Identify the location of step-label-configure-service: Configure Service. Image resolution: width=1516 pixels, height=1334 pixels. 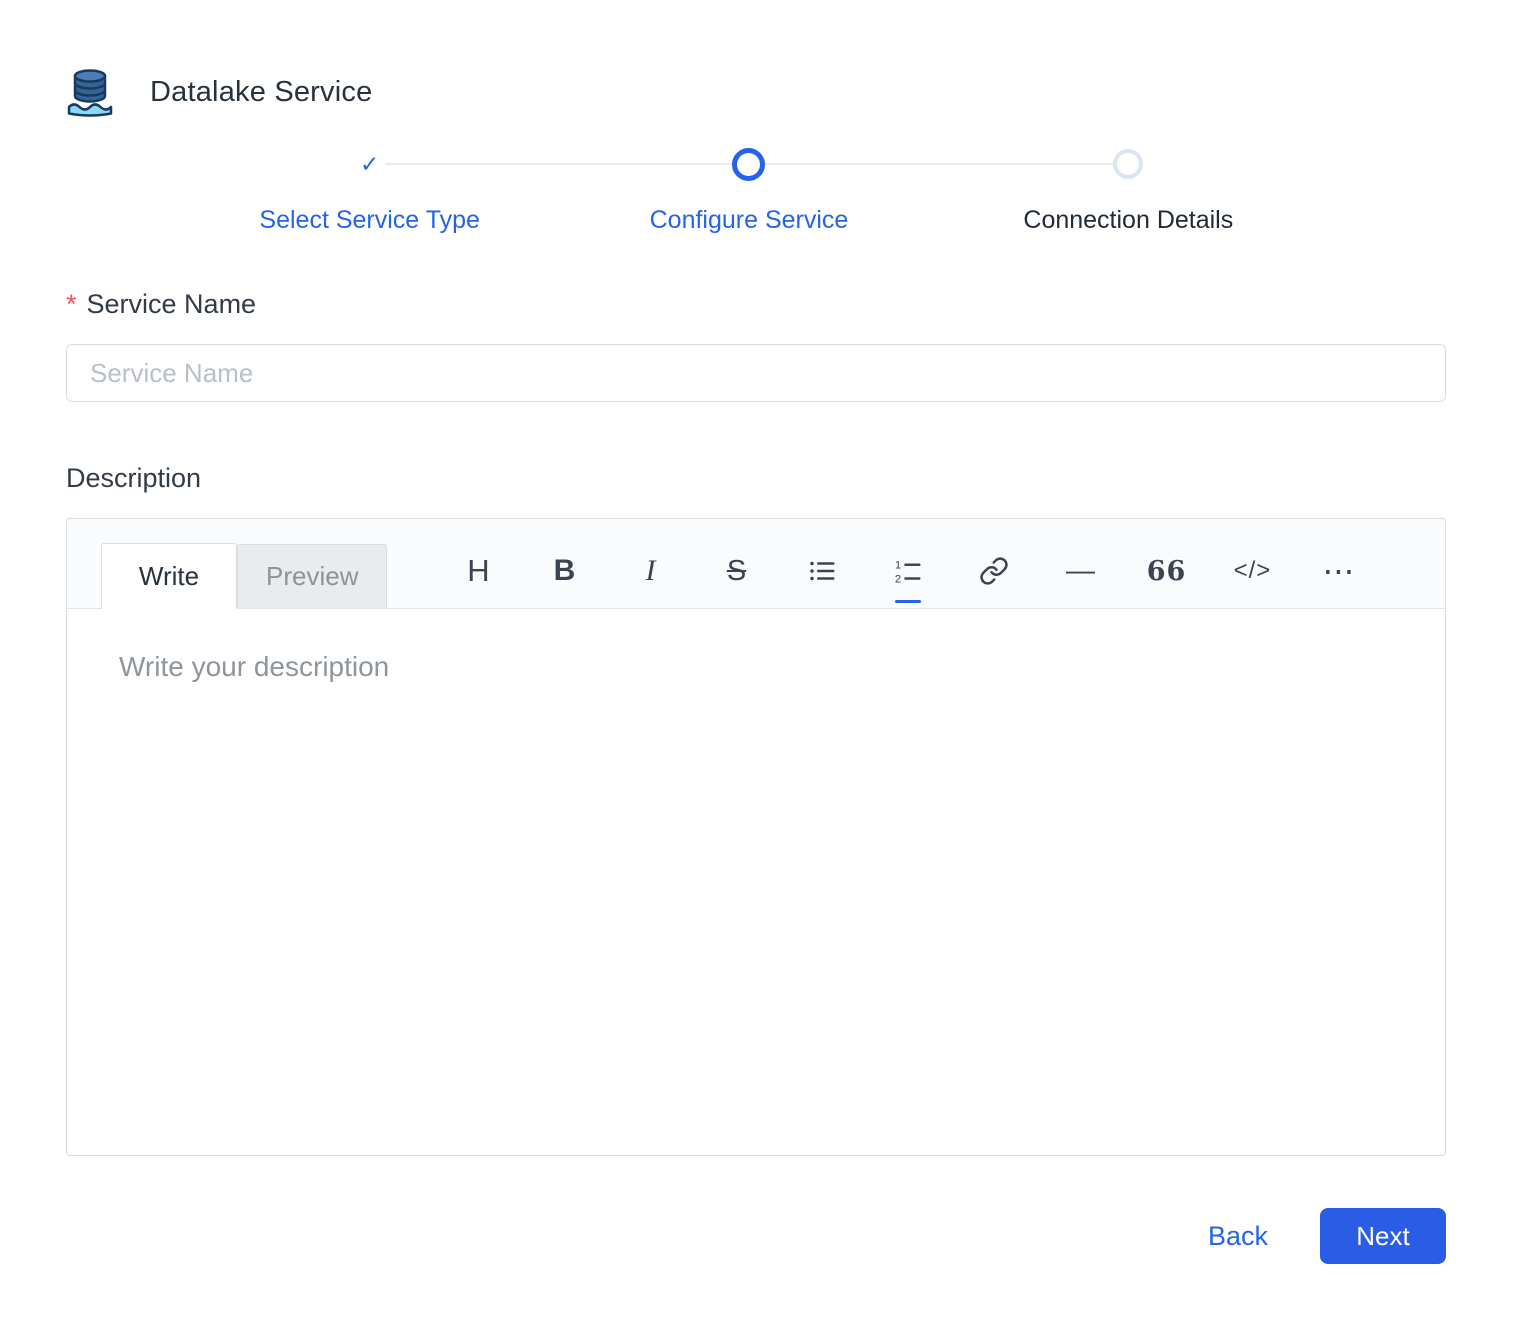
(749, 220).